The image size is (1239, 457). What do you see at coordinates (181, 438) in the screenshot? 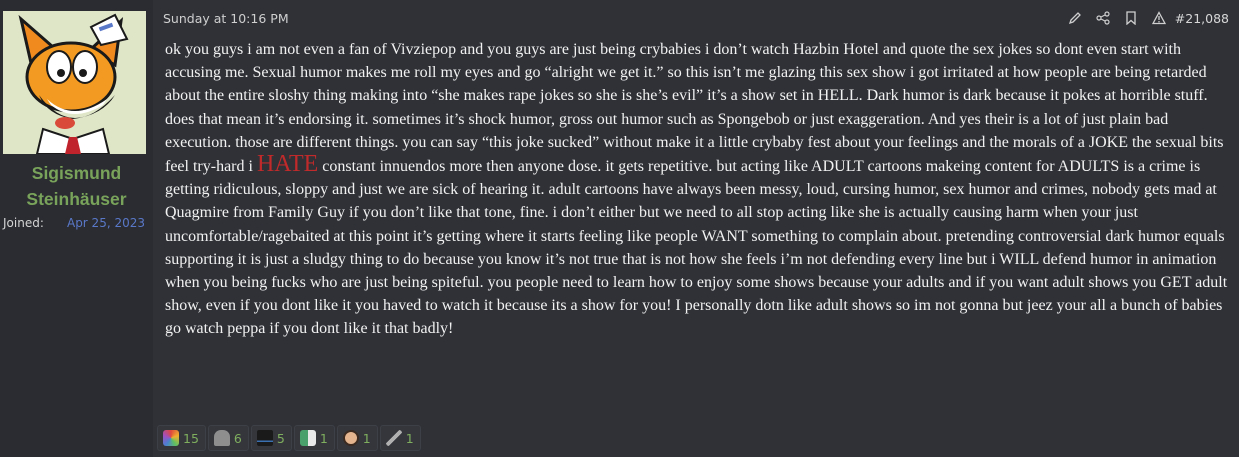
I see `reaction-rainbow: 15` at bounding box center [181, 438].